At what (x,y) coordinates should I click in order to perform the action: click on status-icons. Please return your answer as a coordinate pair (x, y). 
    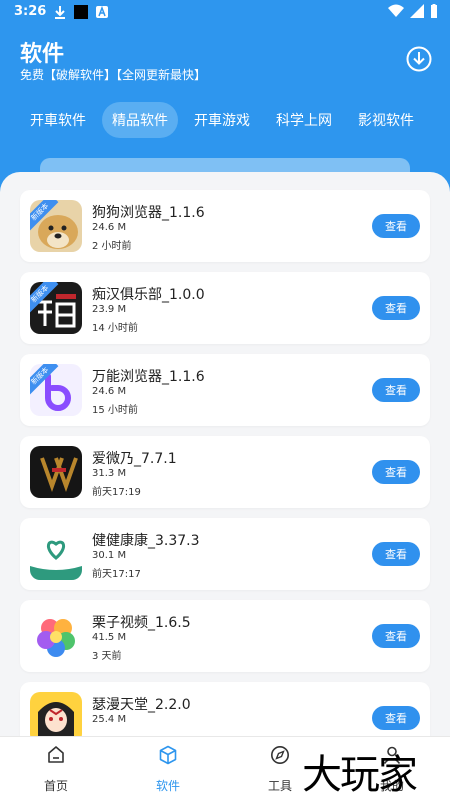
    Looking at the image, I should click on (413, 11).